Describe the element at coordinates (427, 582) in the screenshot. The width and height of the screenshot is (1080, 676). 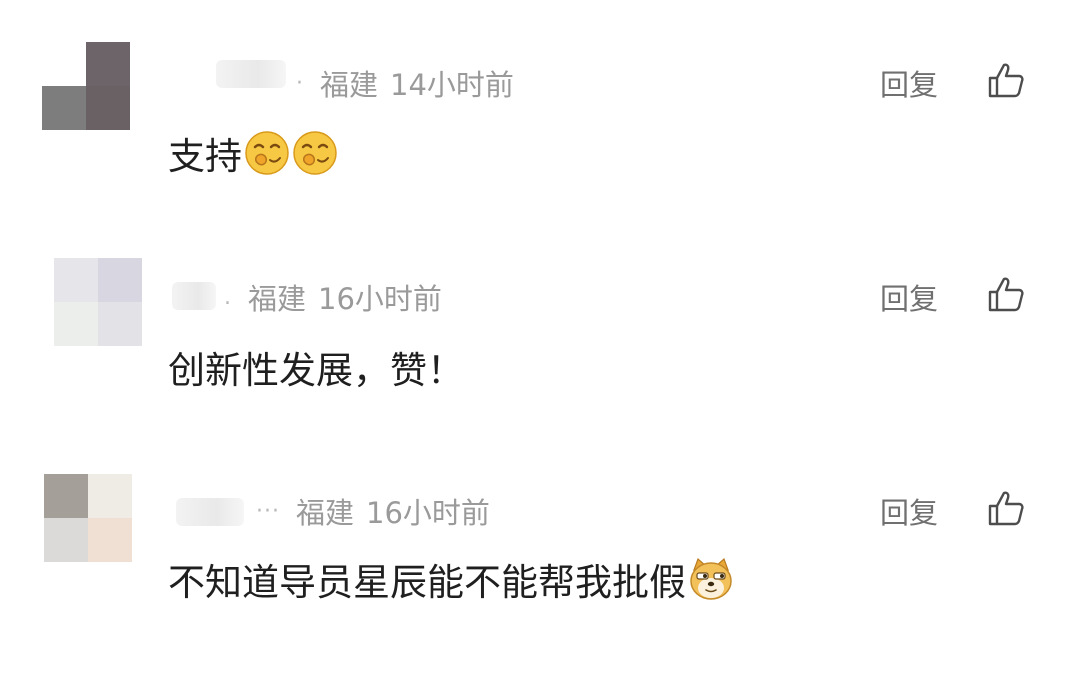
I see `comment-body: 不知道导员星辰能不能帮我批假` at that location.